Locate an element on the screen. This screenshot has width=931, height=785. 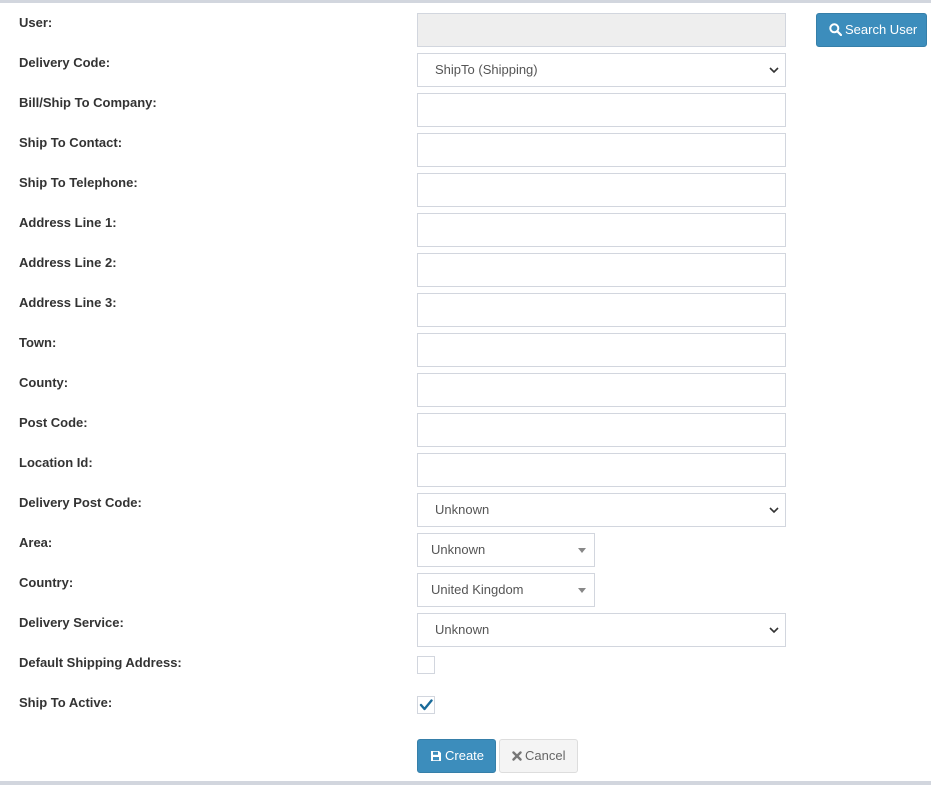
country-select: United Kingdom is located at coordinates (506, 590).